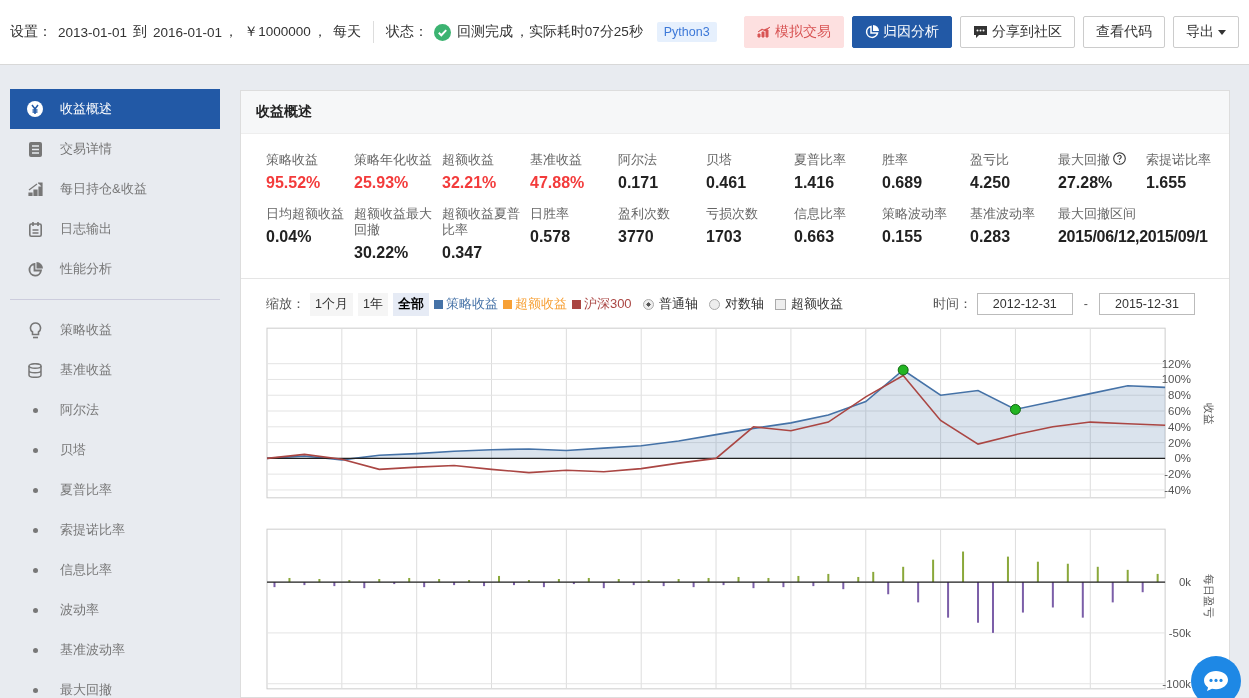 This screenshot has width=1249, height=698. Describe the element at coordinates (636, 237) in the screenshot. I see `metric-value: 3770` at that location.